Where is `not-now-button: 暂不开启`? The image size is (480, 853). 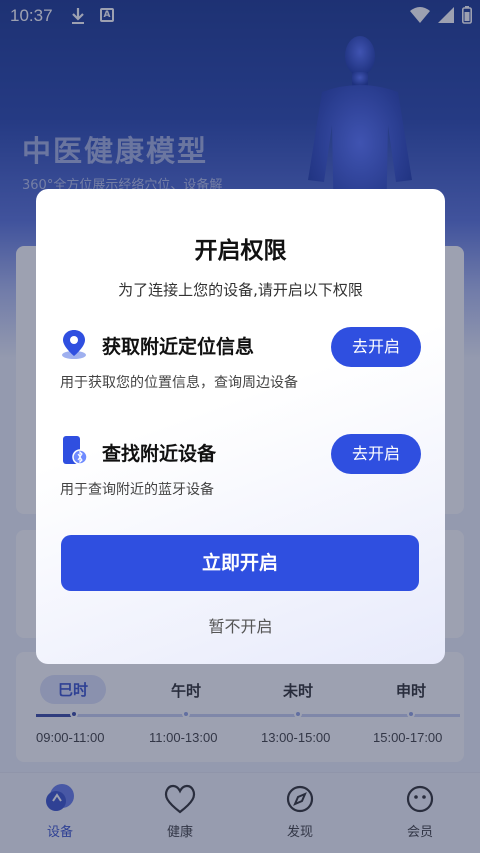
not-now-button: 暂不开启 is located at coordinates (240, 625).